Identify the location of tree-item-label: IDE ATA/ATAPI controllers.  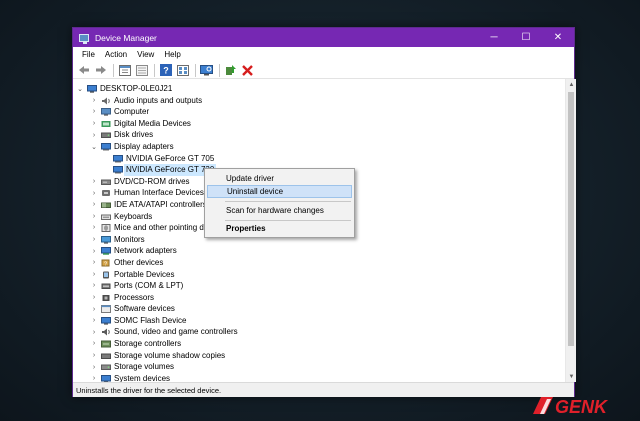
(160, 204).